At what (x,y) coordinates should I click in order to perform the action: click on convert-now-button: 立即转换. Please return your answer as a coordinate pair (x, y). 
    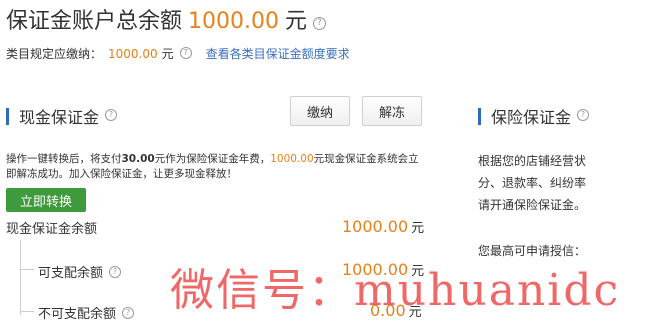
    Looking at the image, I should click on (46, 200).